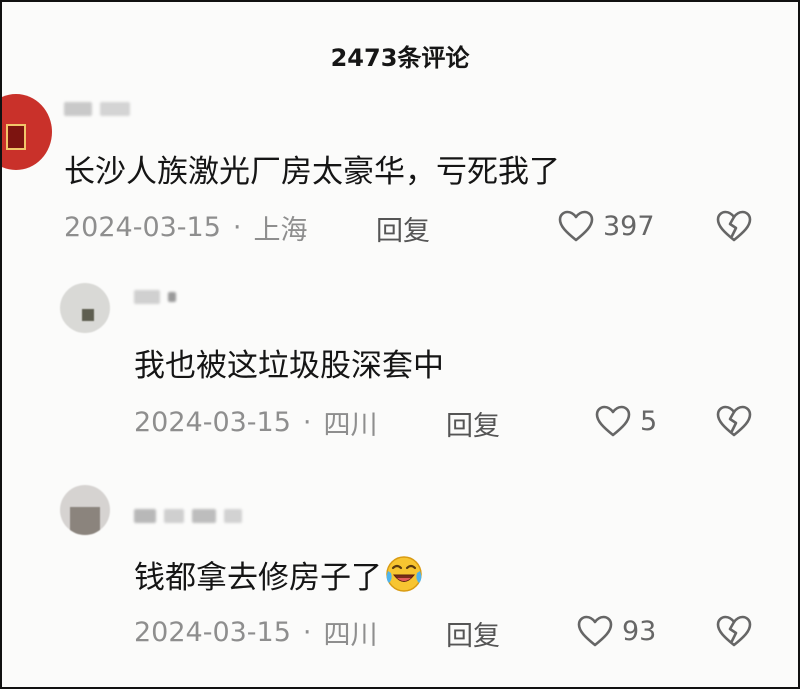  Describe the element at coordinates (649, 421) in the screenshot. I see `like-count: 5` at that location.